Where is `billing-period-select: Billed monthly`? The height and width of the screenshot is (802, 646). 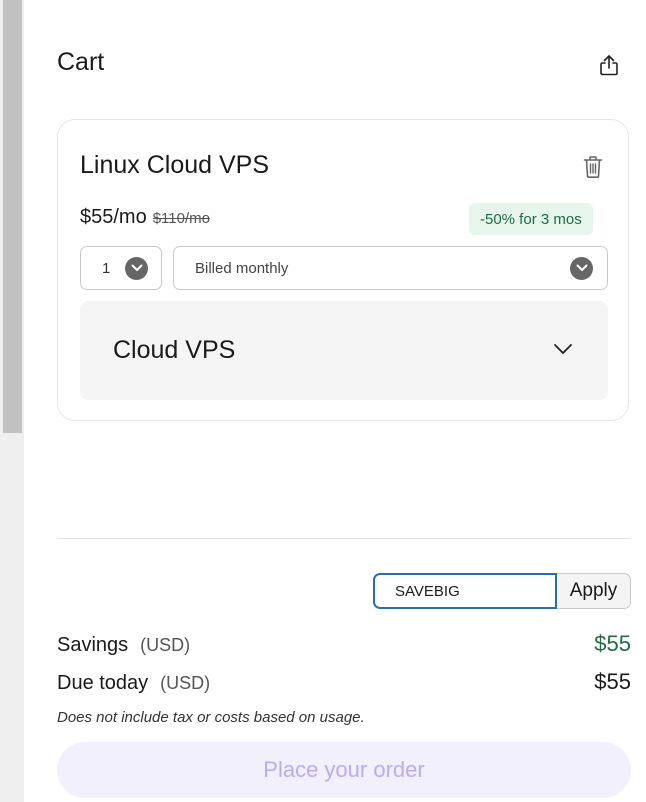
billing-period-select: Billed monthly is located at coordinates (390, 268).